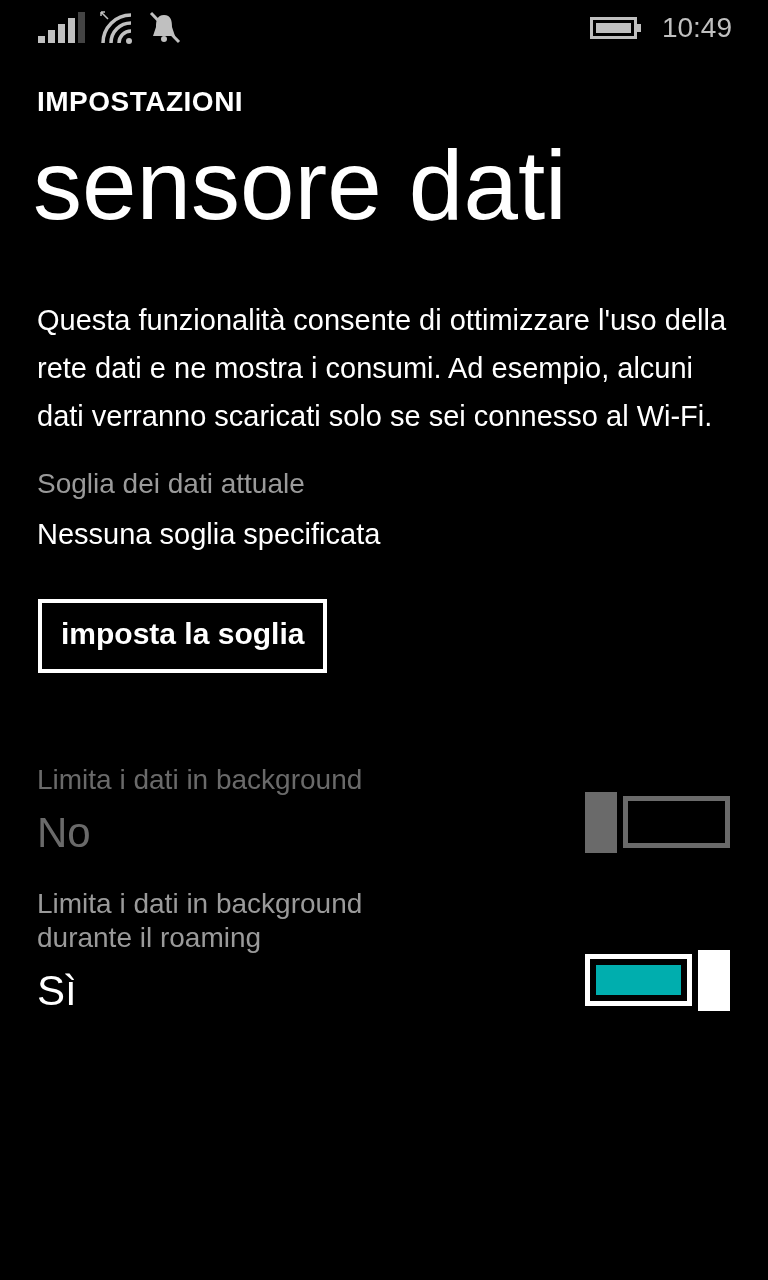  What do you see at coordinates (64, 833) in the screenshot?
I see `toggle-value: No` at bounding box center [64, 833].